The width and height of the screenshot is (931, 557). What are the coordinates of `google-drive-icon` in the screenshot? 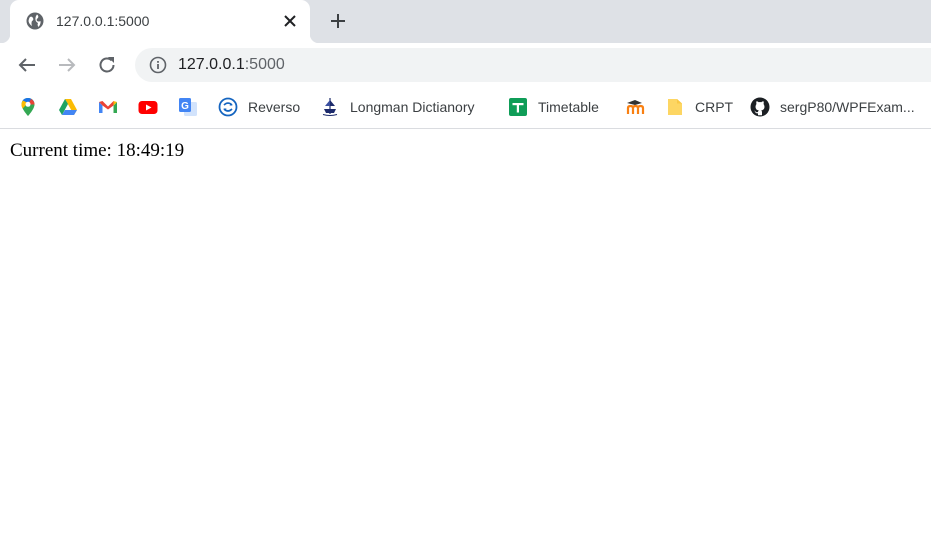 It's located at (68, 107).